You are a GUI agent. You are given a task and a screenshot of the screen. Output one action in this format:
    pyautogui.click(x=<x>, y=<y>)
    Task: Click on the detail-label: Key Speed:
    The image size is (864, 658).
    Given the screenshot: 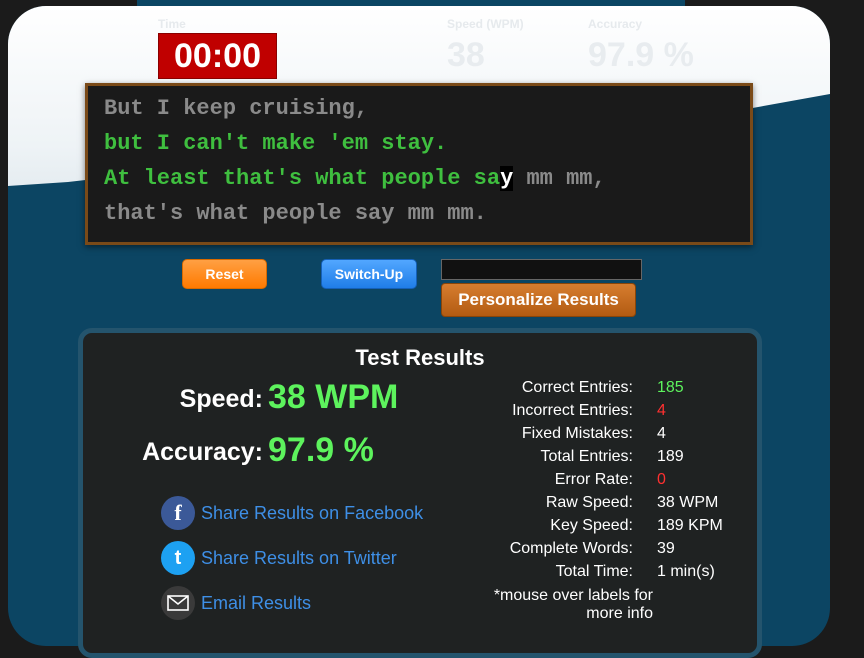 What is the action you would take?
    pyautogui.click(x=591, y=526)
    